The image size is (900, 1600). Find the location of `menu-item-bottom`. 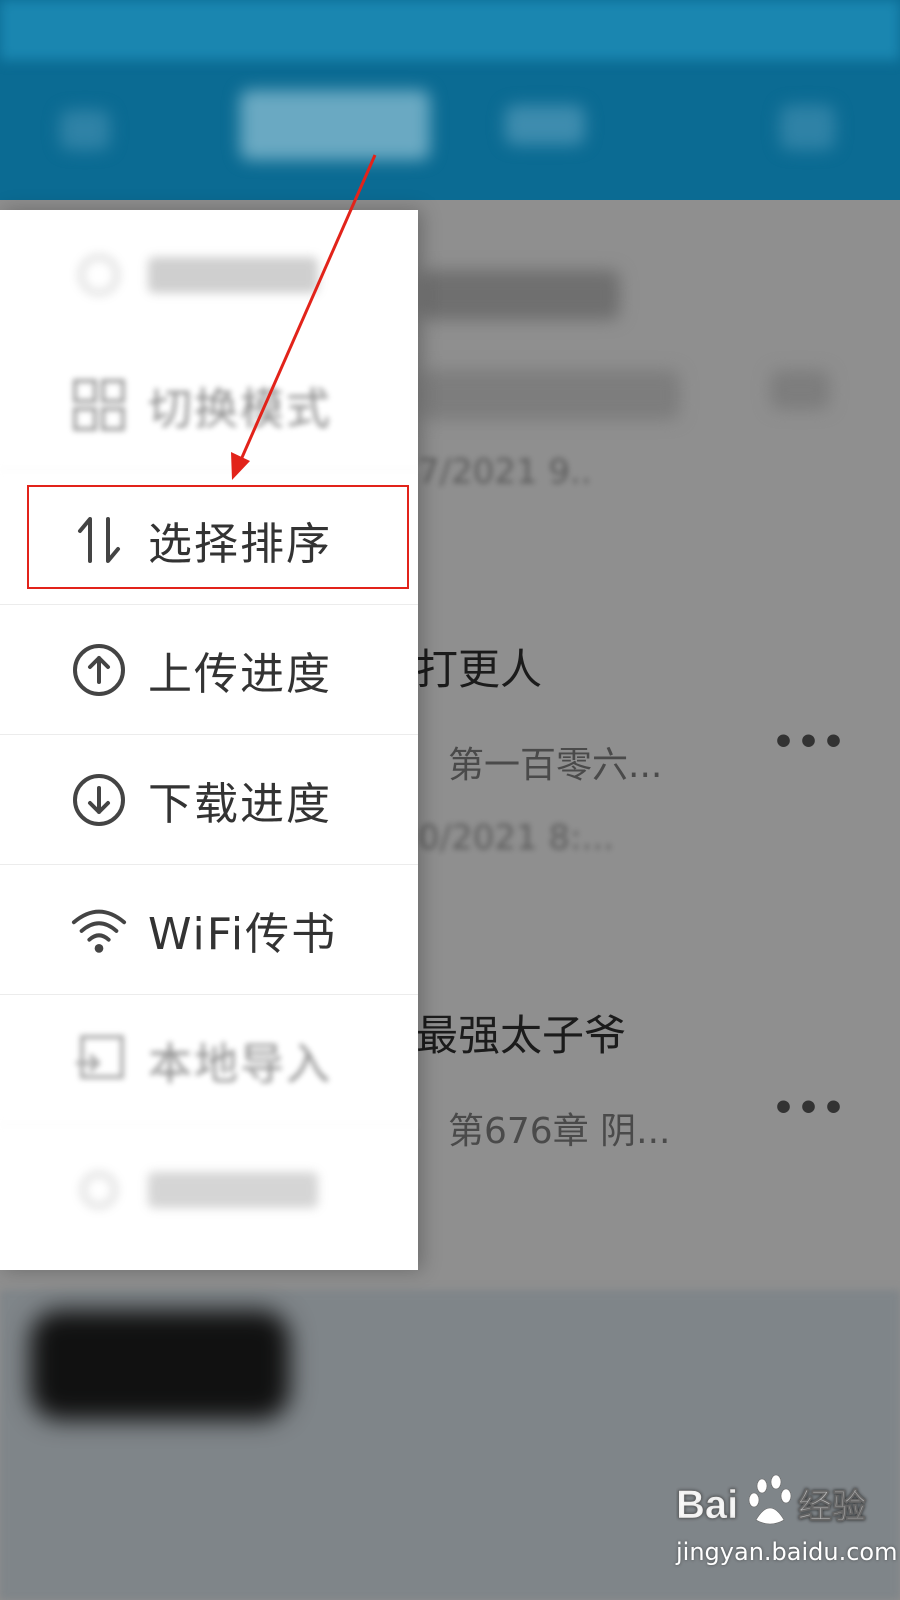

menu-item-bottom is located at coordinates (209, 1190).